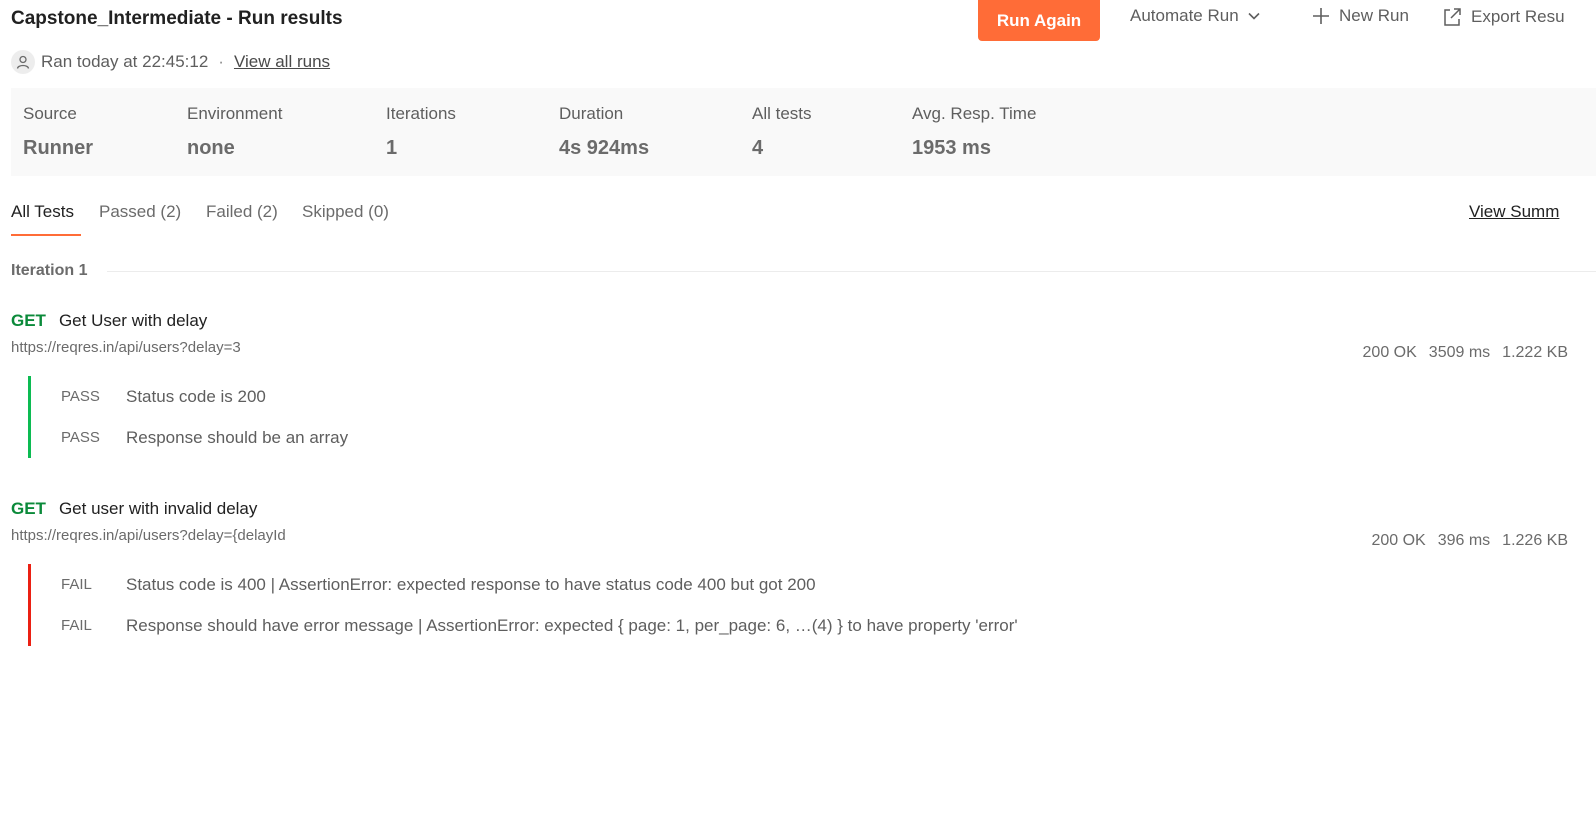 The height and width of the screenshot is (825, 1596). Describe the element at coordinates (974, 132) in the screenshot. I see `stat-avg-resp-time: Avg. Resp. Time 1953 ms` at that location.